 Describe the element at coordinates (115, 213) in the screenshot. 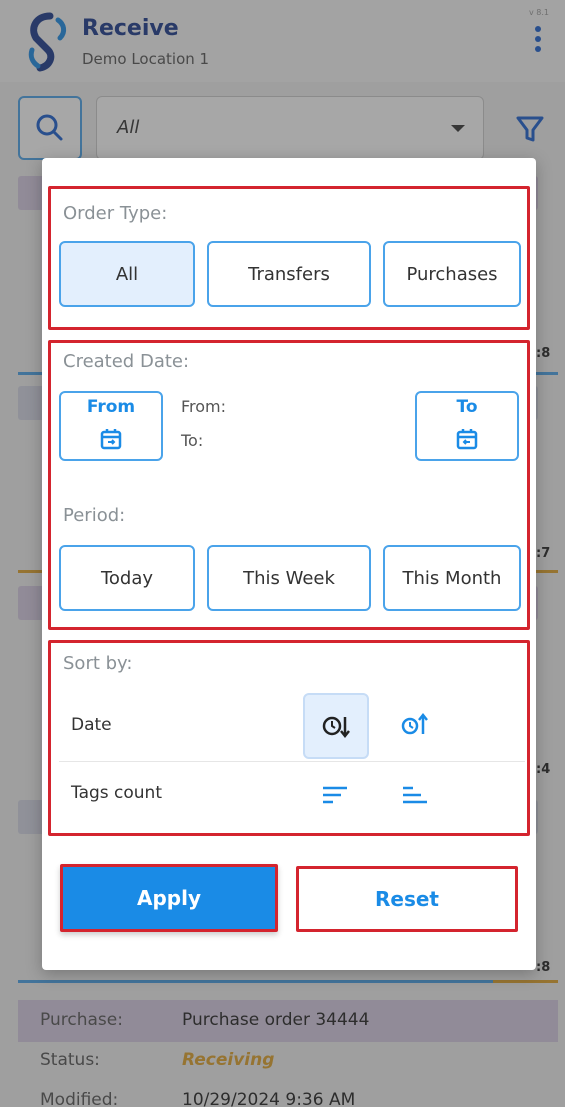

I see `order-type-title: Order Type:` at that location.